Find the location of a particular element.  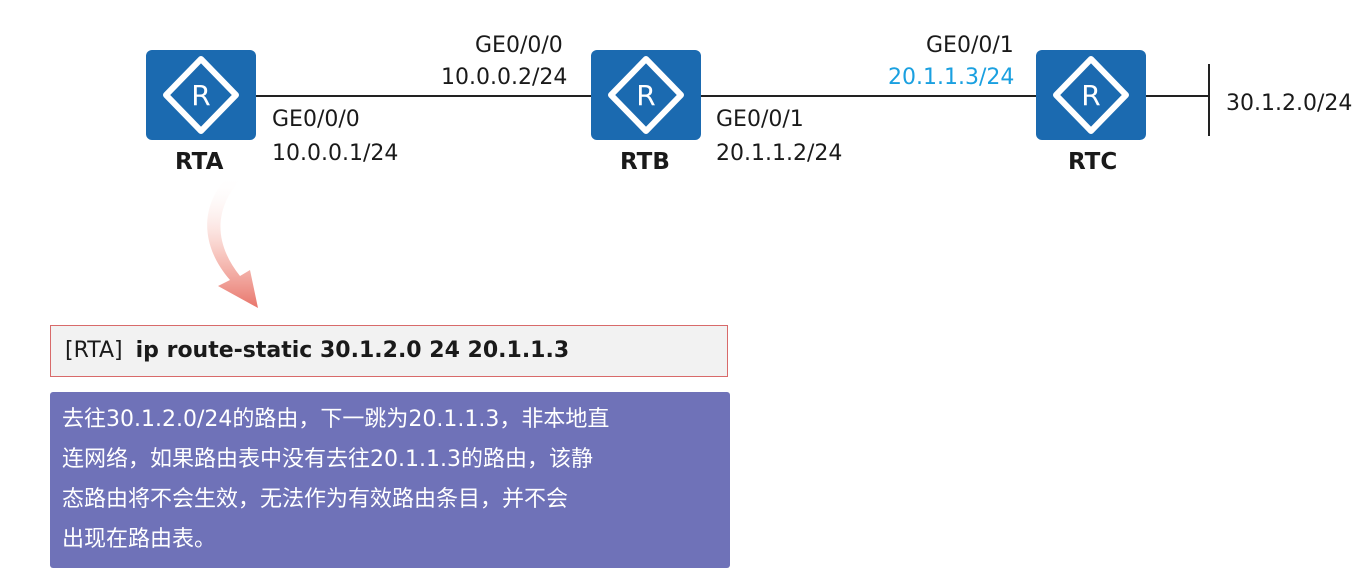

command-text: ip route-static 30.1.2.0 24 20.1.1.3 is located at coordinates (352, 350).